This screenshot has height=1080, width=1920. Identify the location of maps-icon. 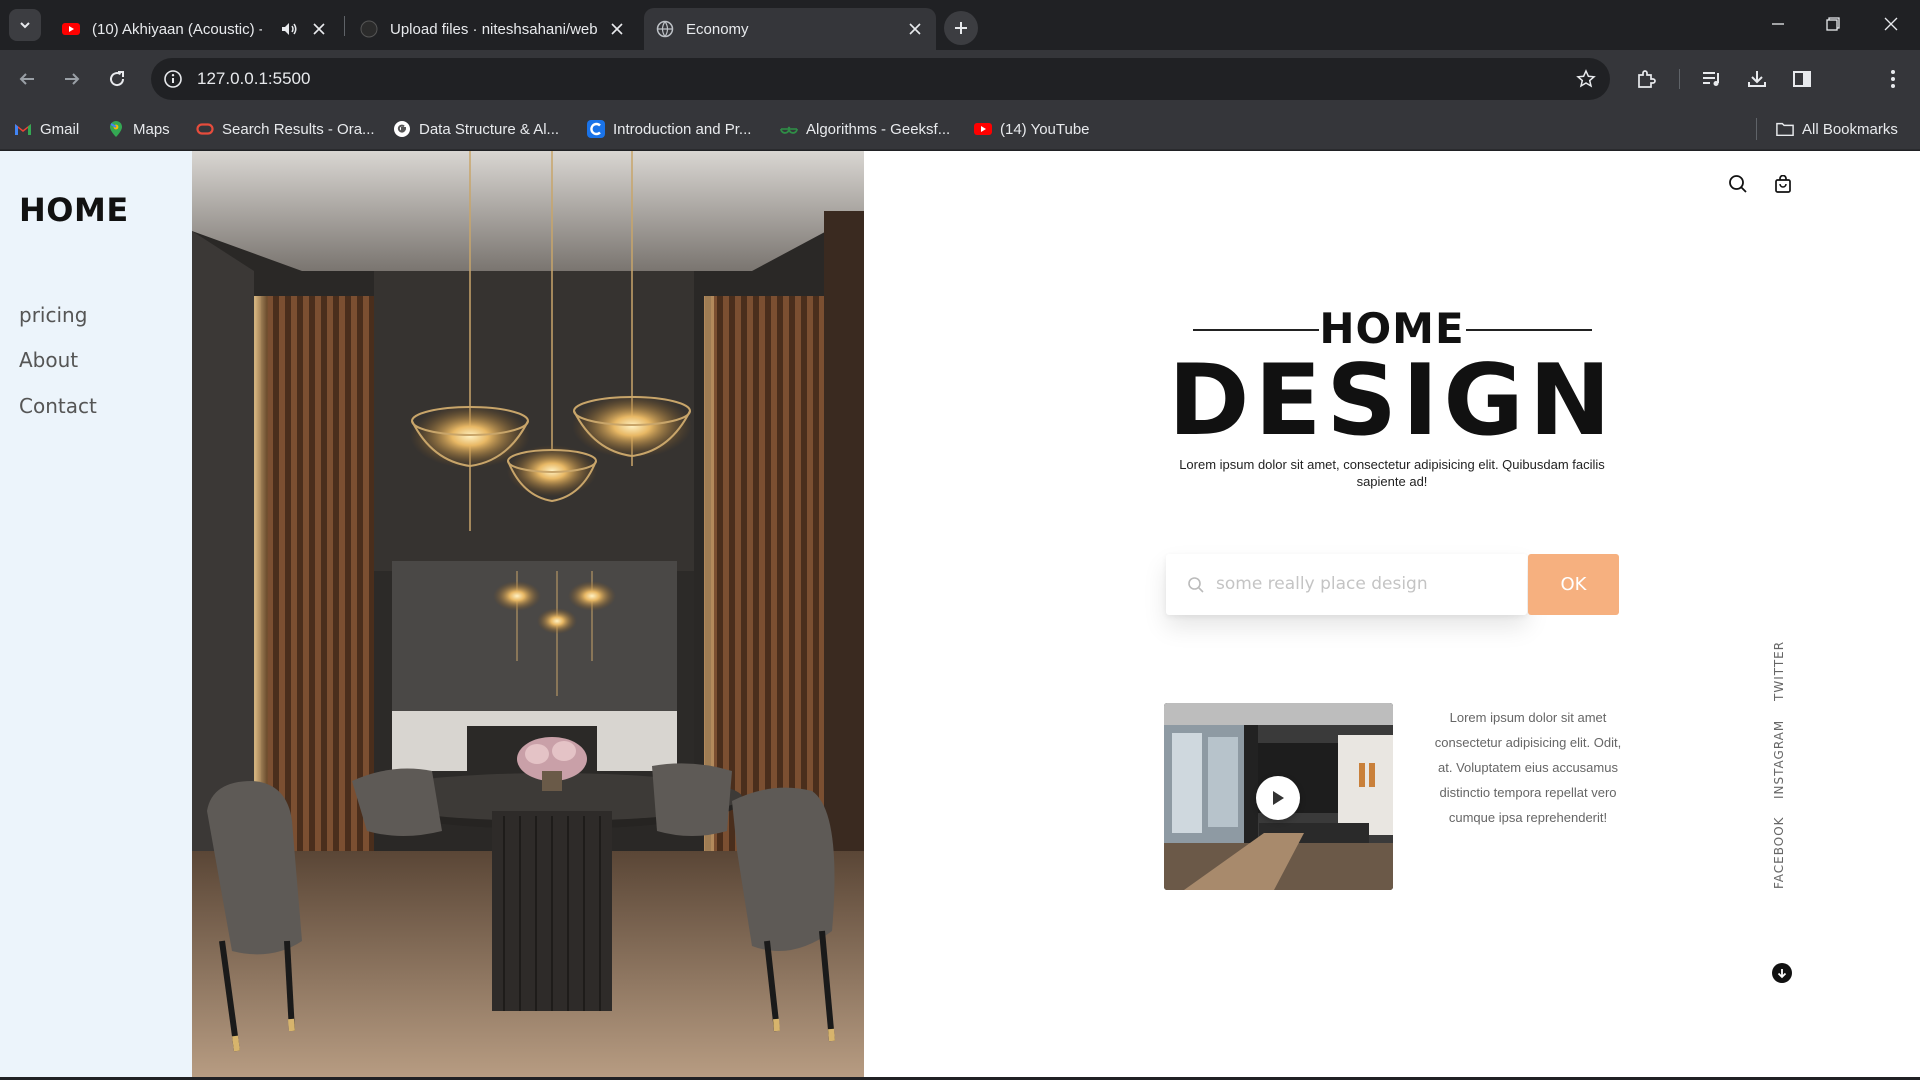
(116, 129).